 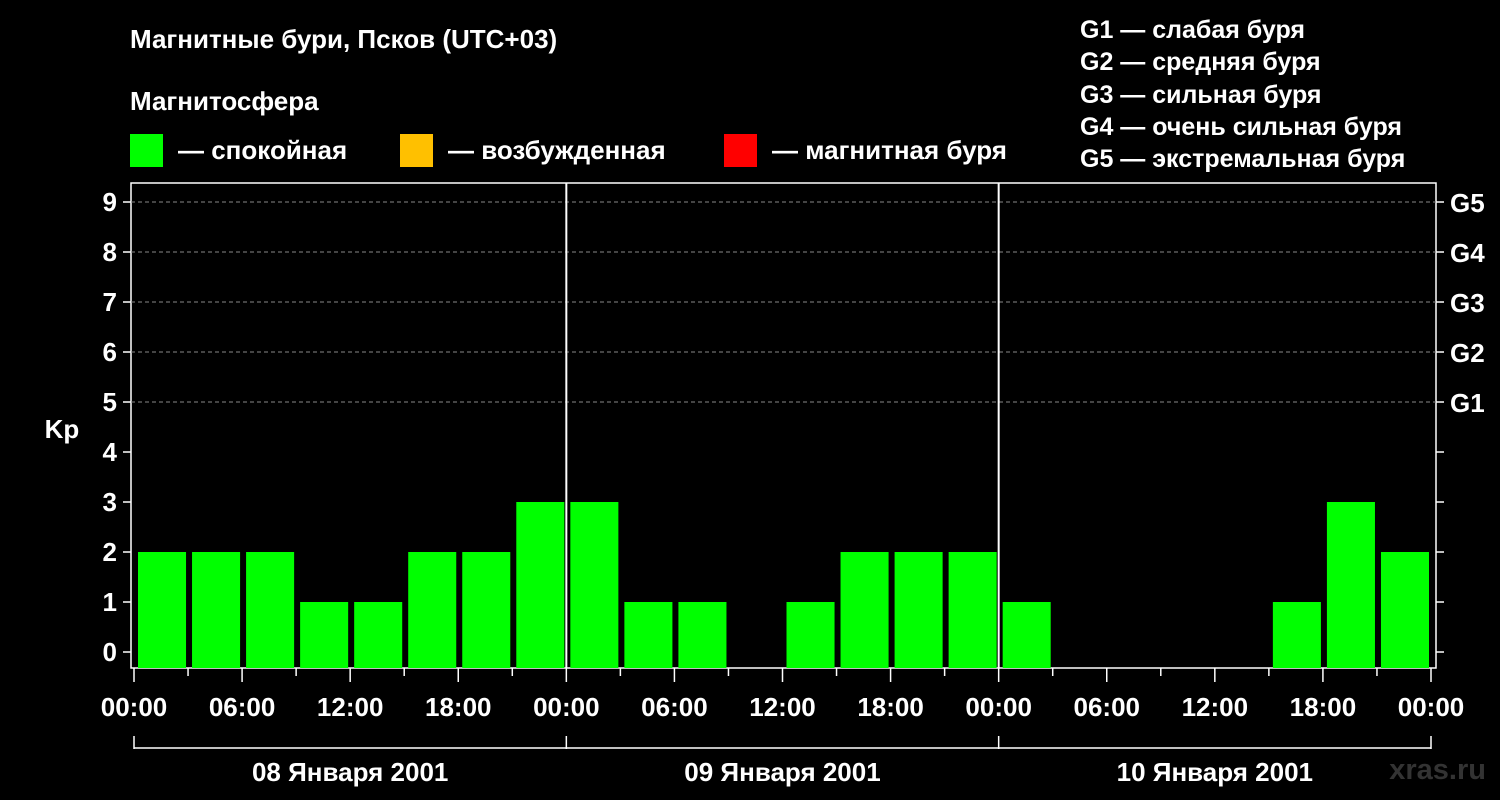 I want to click on date-label: 08 Января 2001, so click(x=350, y=772).